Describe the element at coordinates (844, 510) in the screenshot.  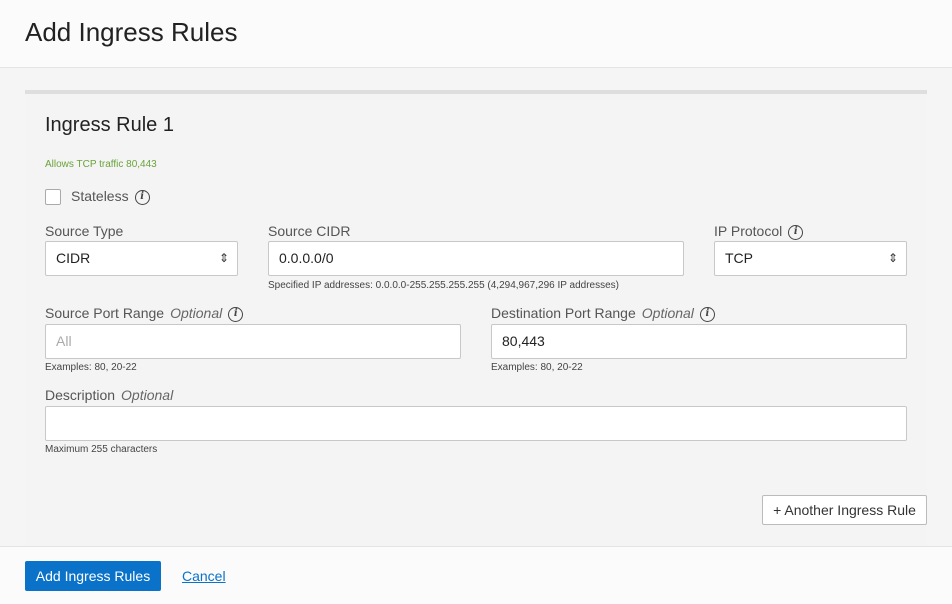
I see `another-ingress-rule-button: + Another Ingress Rule` at that location.